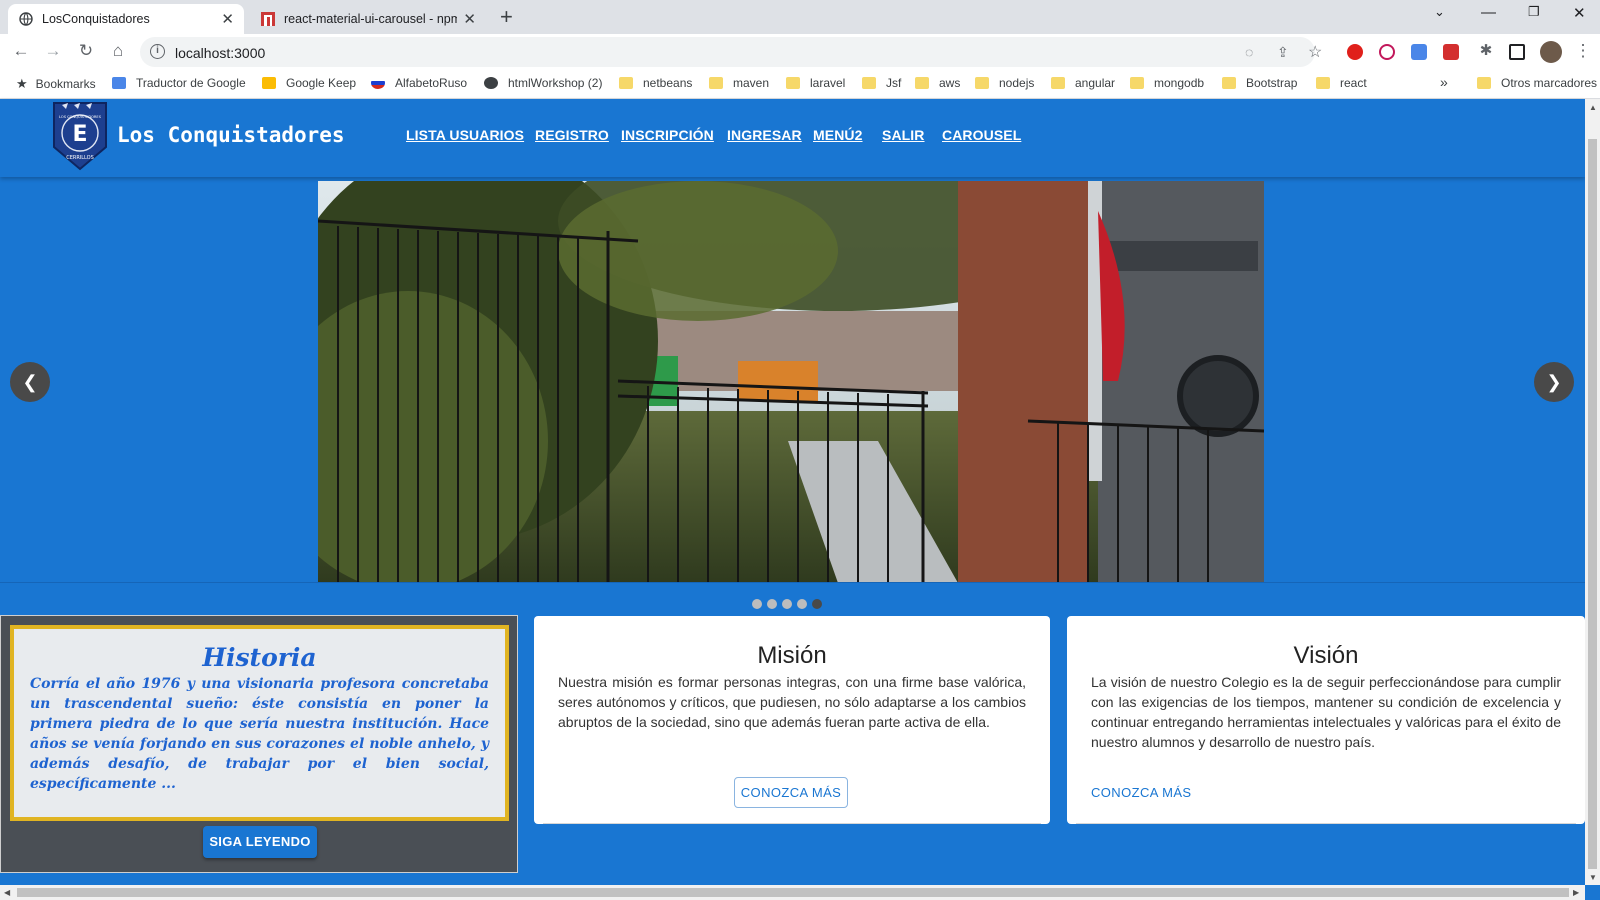  Describe the element at coordinates (1167, 83) in the screenshot. I see `bookmark-folder: mongodb` at that location.